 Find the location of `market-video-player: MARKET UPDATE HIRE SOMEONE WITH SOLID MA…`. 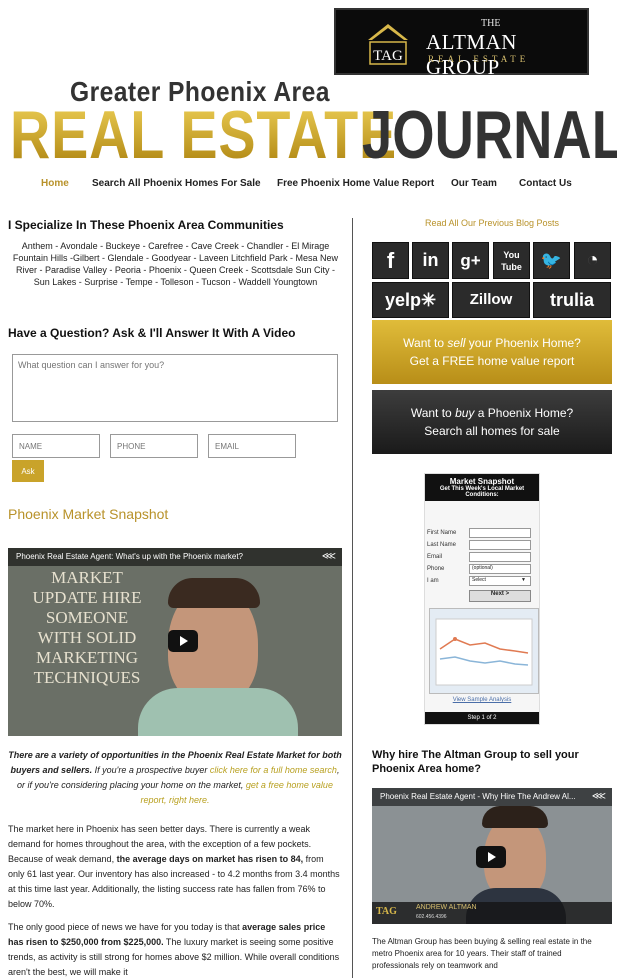

market-video-player: MARKET UPDATE HIRE SOMEONE WITH SOLID MA… is located at coordinates (175, 642).